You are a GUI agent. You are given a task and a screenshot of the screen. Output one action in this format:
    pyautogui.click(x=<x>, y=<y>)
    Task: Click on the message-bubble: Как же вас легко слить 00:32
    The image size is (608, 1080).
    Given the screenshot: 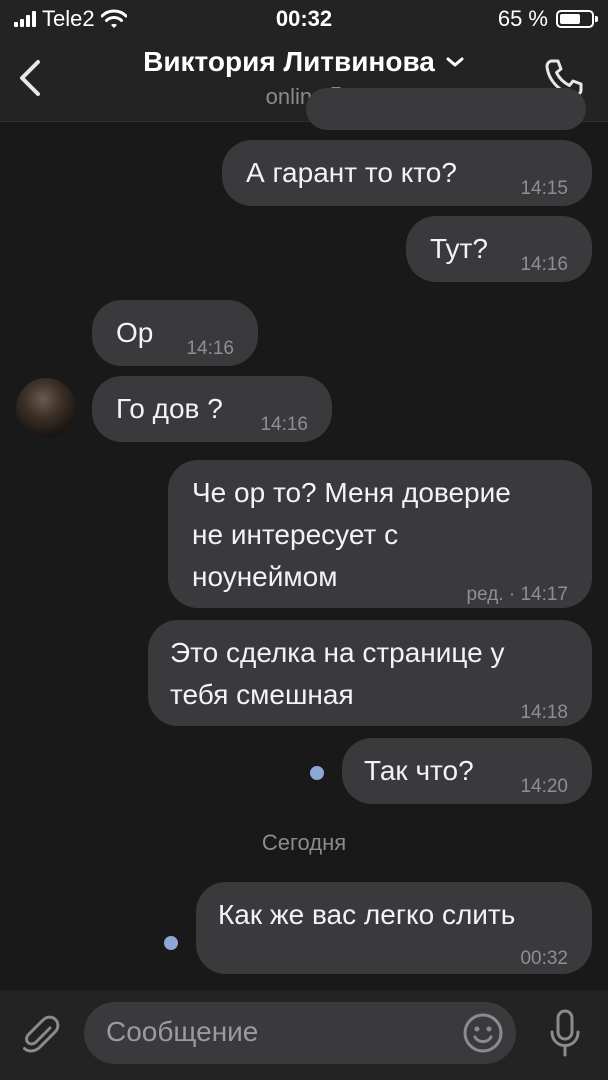 What is the action you would take?
    pyautogui.click(x=394, y=928)
    